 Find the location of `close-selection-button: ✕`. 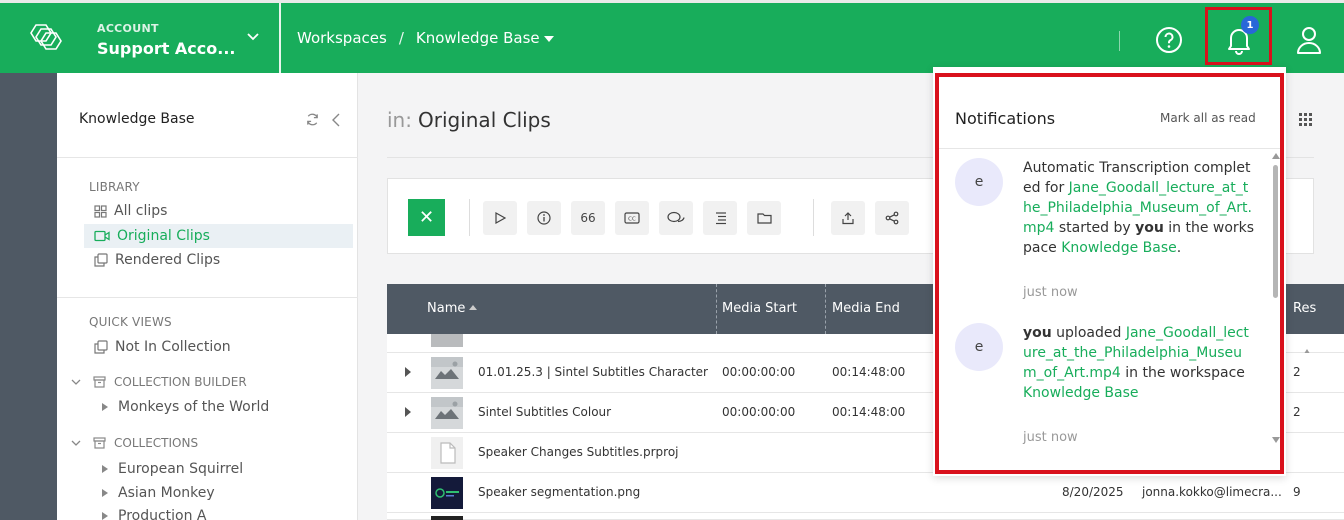

close-selection-button: ✕ is located at coordinates (426, 217).